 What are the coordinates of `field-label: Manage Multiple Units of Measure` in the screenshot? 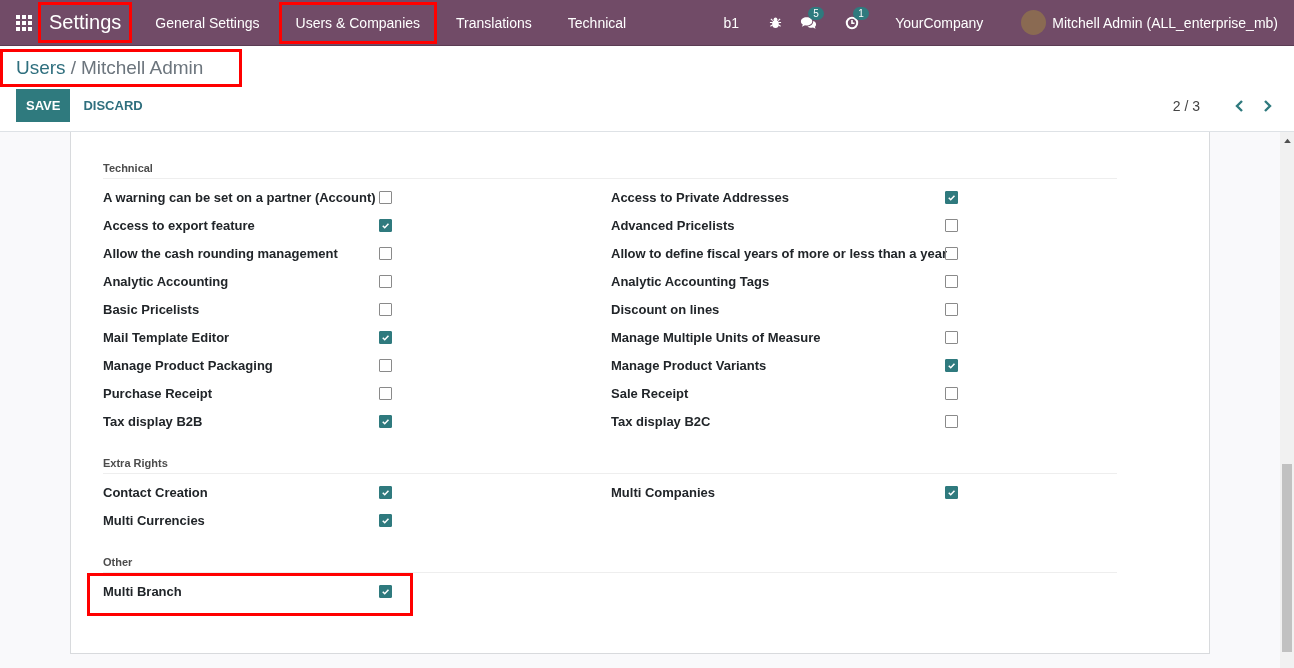 It's located at (716, 337).